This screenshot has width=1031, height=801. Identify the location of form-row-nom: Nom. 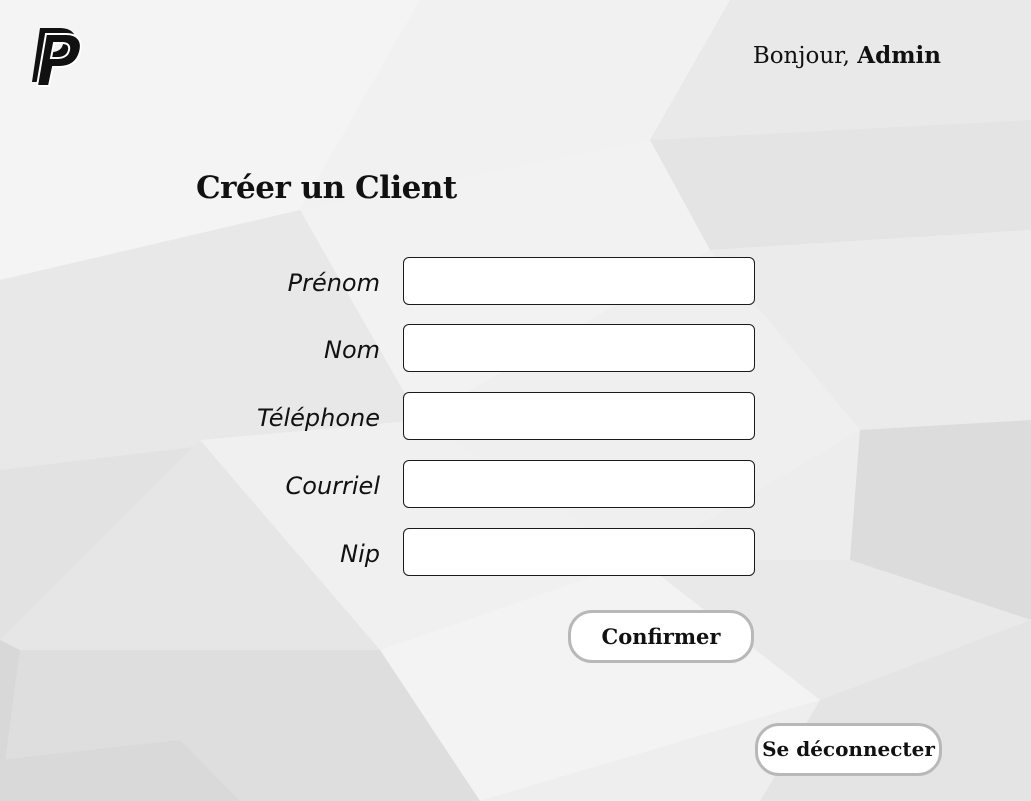
(380, 348).